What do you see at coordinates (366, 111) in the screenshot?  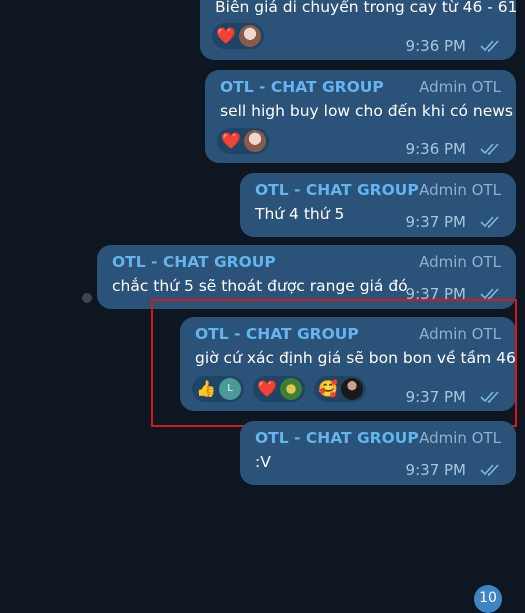 I see `message-text: sell high buy low cho đến khi có news` at bounding box center [366, 111].